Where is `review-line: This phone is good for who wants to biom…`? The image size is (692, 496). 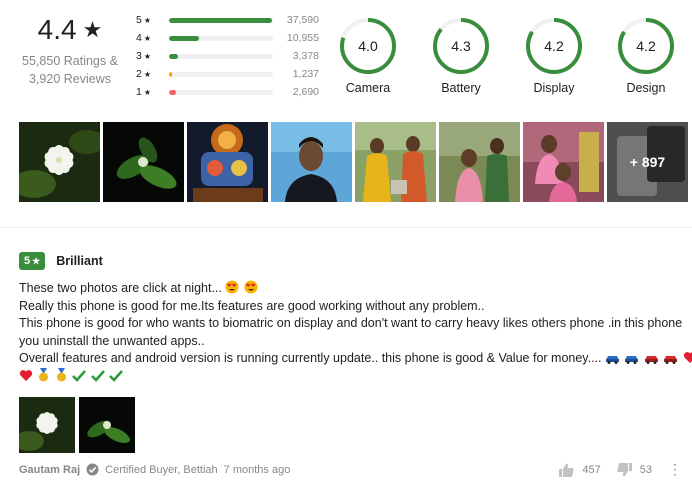
review-line: This phone is good for who wants to biom… is located at coordinates (351, 323).